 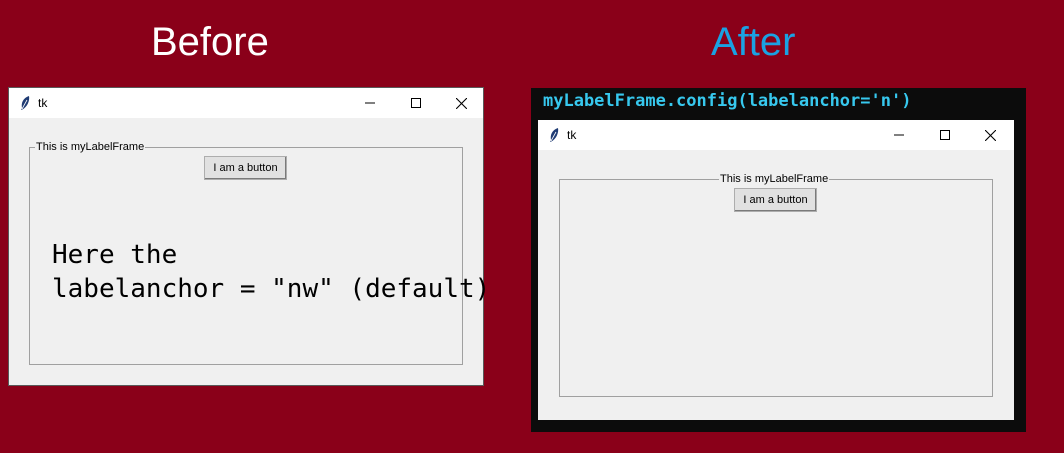 What do you see at coordinates (727, 101) in the screenshot?
I see `code-snippet: myLabelFrame.config(labelanchor='n')` at bounding box center [727, 101].